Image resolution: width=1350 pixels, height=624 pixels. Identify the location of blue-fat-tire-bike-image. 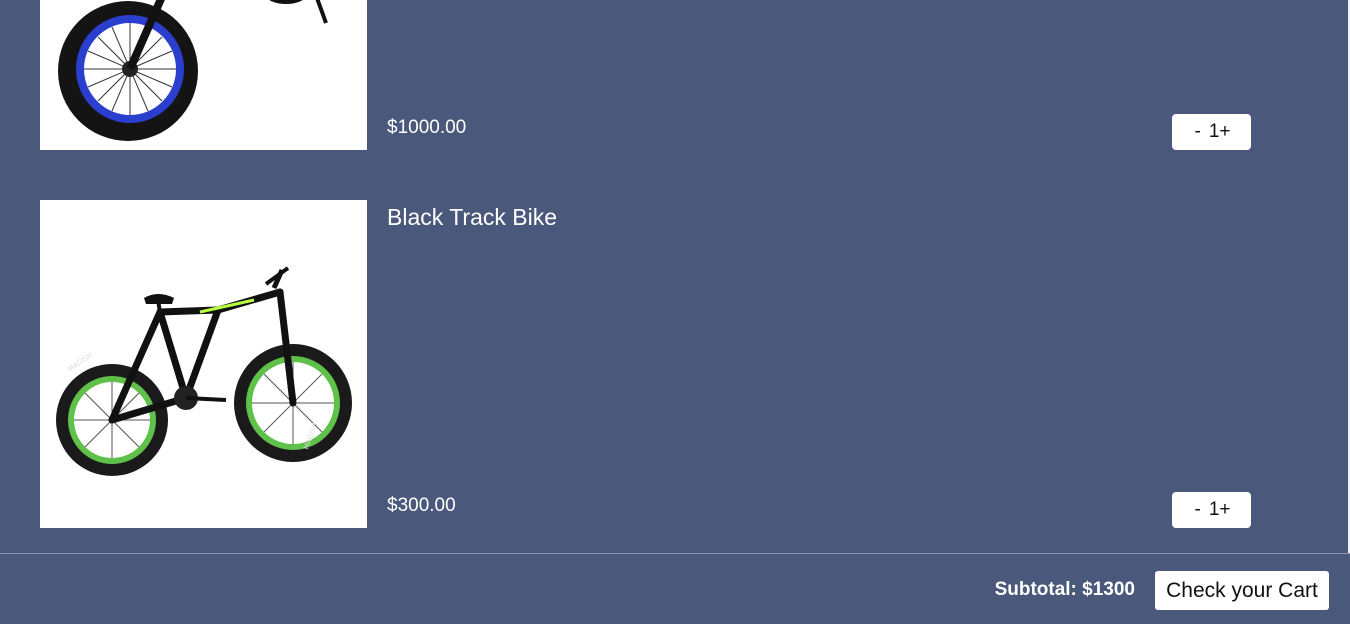
(203, 75).